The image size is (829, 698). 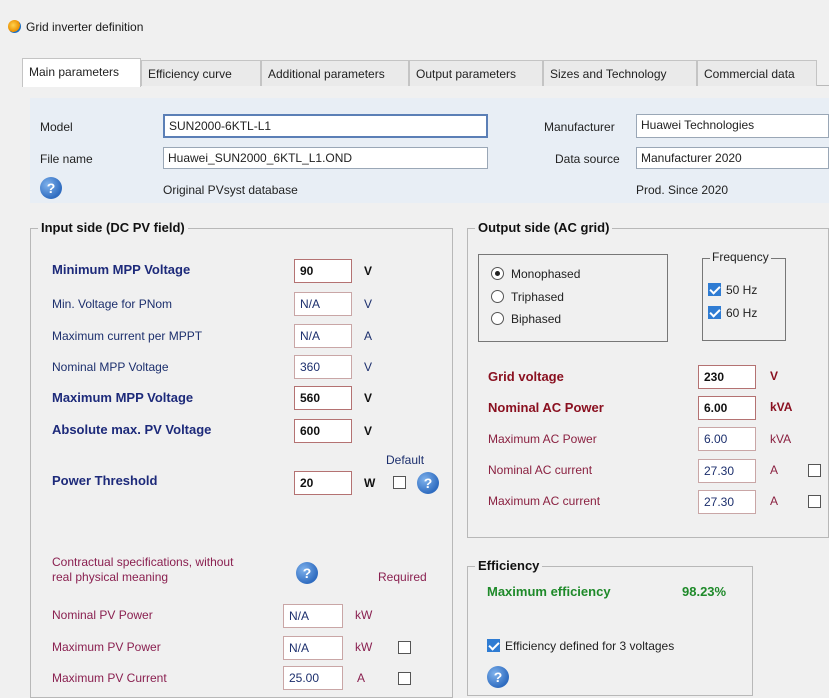 I want to click on manufacturer-field: Huawei Technologies, so click(x=732, y=126).